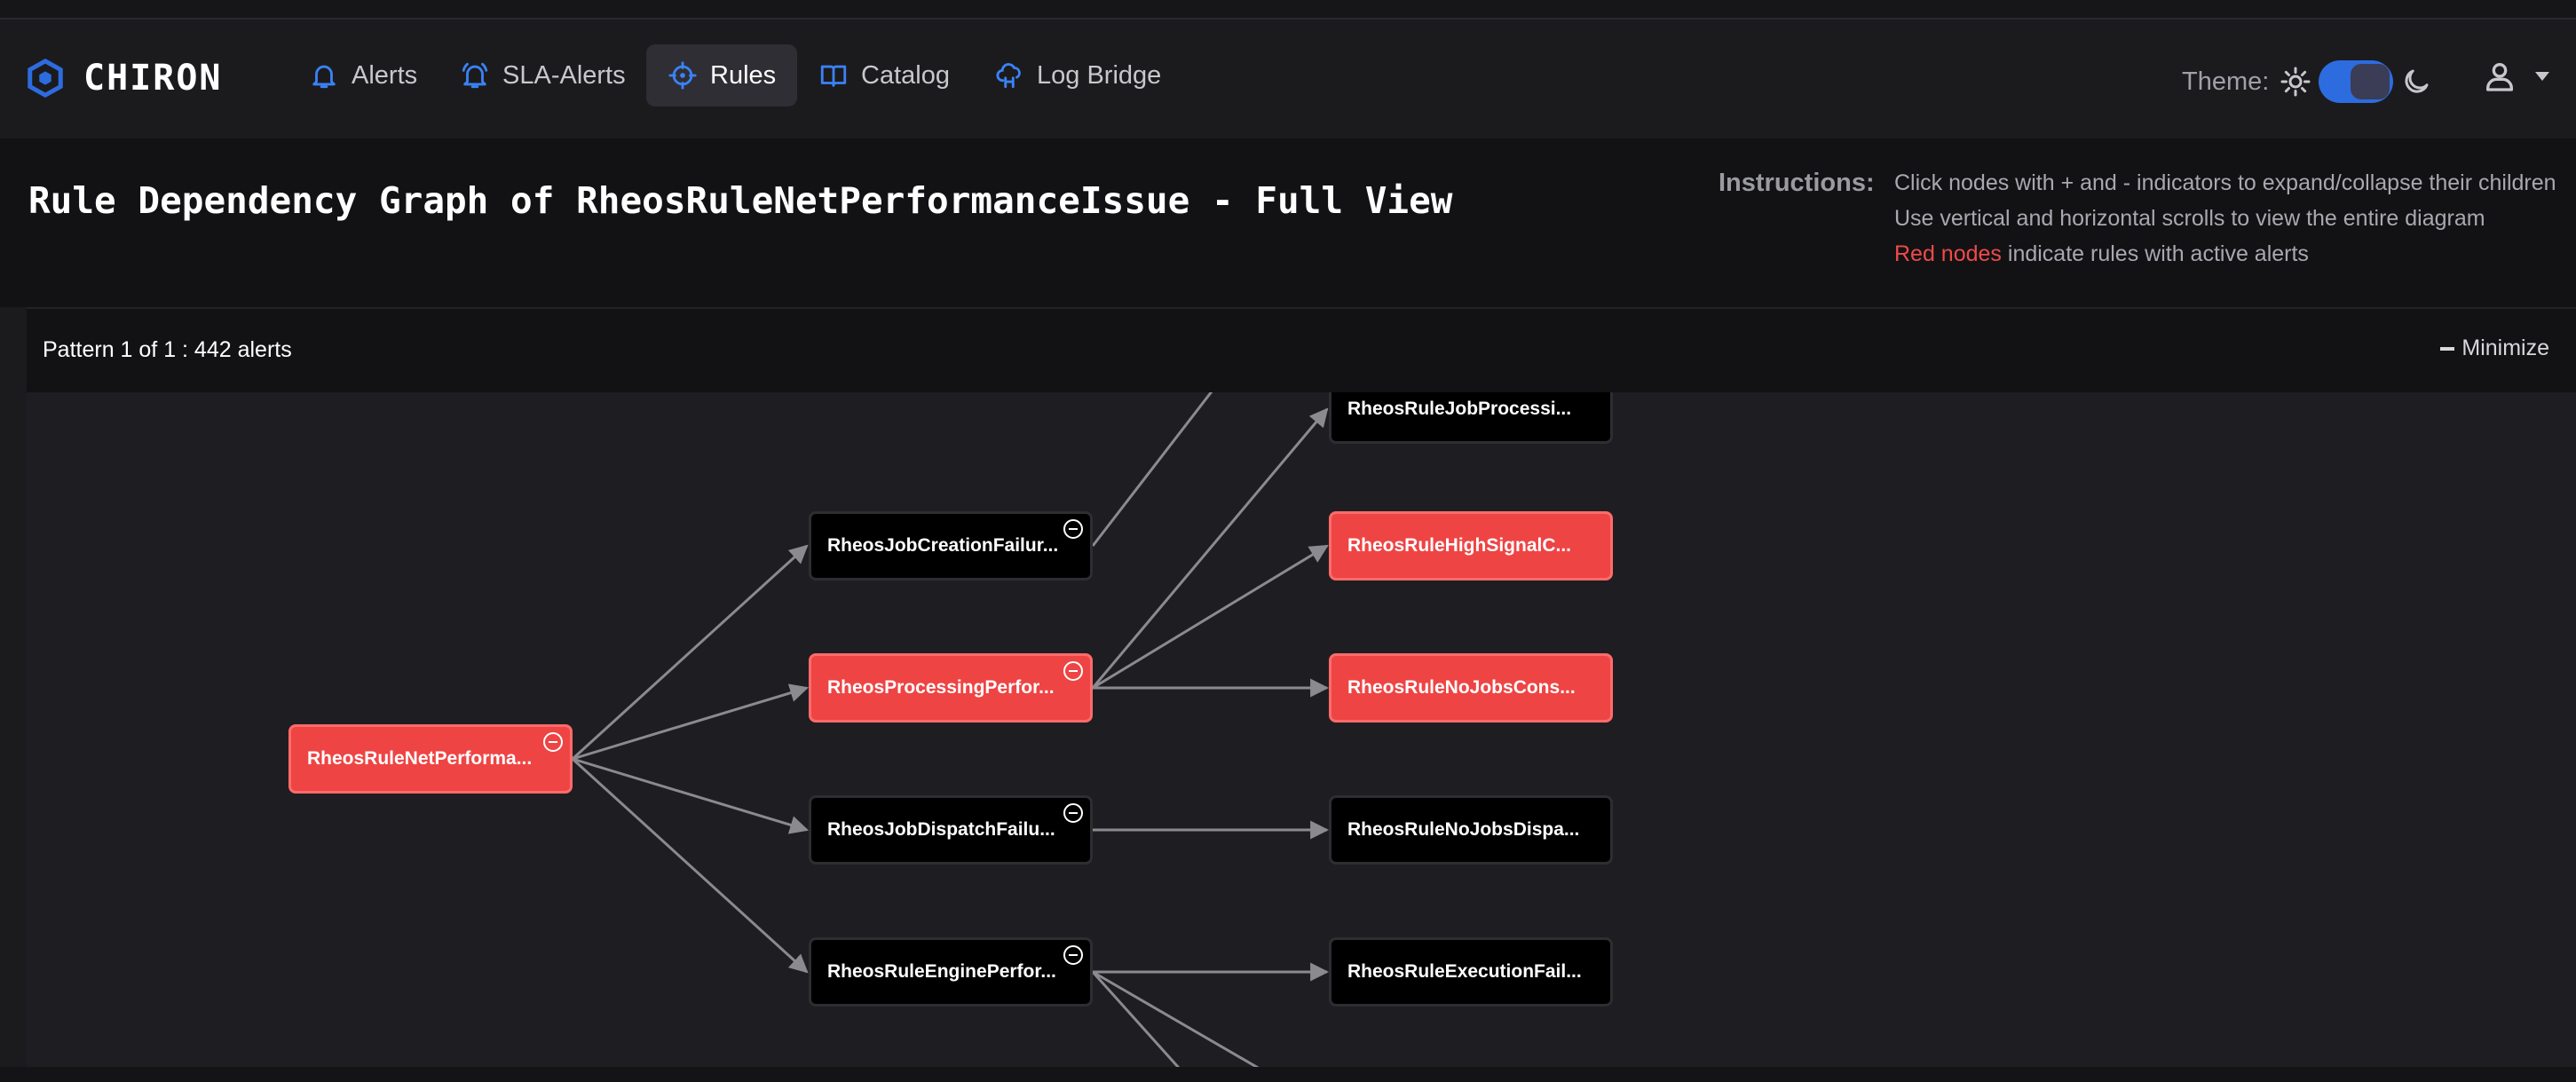 The image size is (2576, 1082). I want to click on edge-job_creation-offscreen, so click(1152, 469).